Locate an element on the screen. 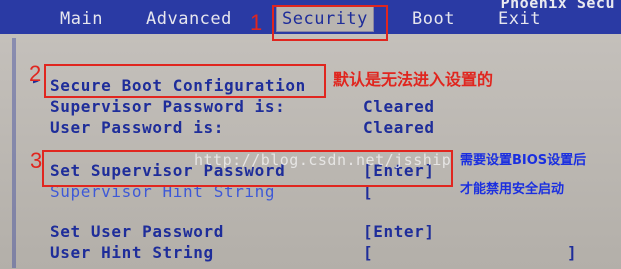 This screenshot has width=621, height=269. user-password-status-label: User Password is: is located at coordinates (137, 127).